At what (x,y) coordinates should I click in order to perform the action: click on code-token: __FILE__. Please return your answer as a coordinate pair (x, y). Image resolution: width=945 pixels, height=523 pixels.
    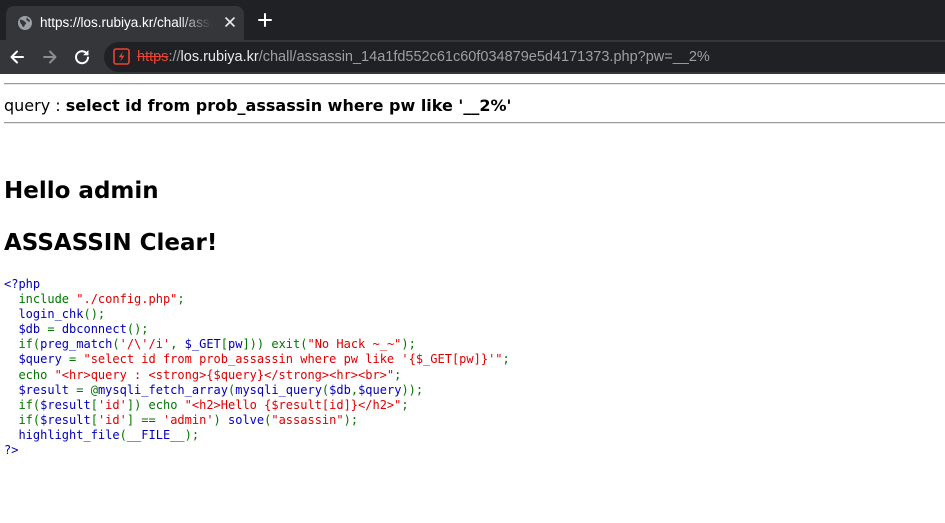
    Looking at the image, I should click on (155, 434).